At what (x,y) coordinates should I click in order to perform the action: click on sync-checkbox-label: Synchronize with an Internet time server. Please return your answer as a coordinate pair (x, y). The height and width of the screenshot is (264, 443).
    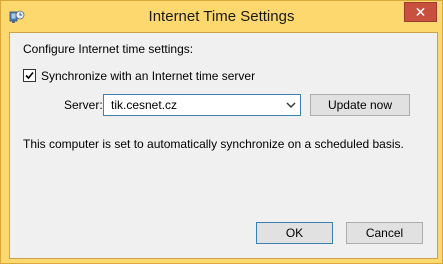
    Looking at the image, I should click on (148, 76).